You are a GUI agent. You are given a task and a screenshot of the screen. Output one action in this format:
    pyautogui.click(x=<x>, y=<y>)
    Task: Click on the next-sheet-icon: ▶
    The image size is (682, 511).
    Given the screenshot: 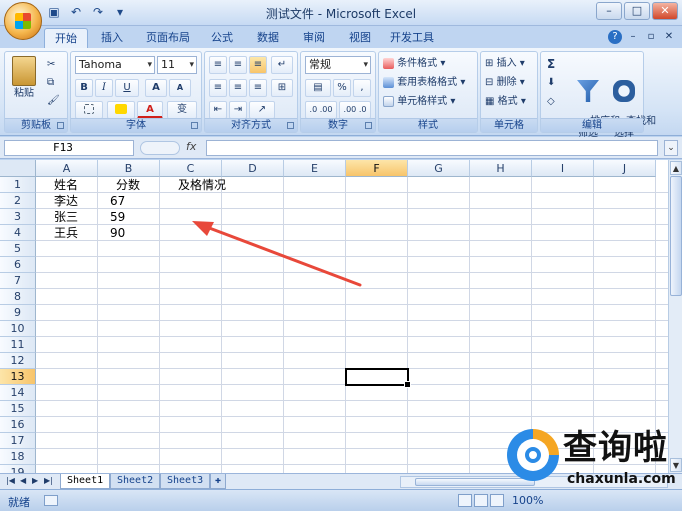 What is the action you would take?
    pyautogui.click(x=35, y=480)
    